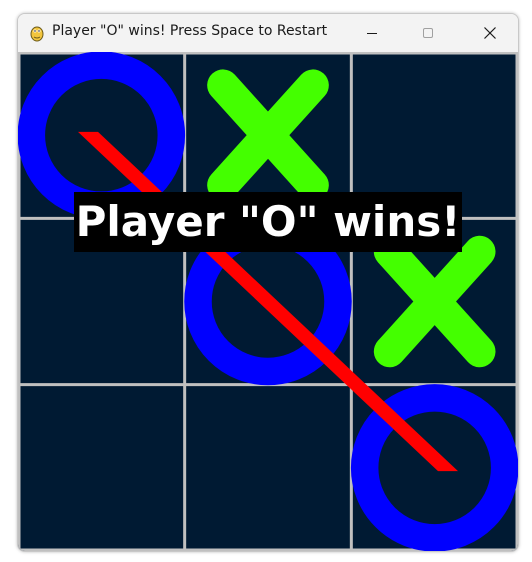  I want to click on maximize-button, so click(428, 33).